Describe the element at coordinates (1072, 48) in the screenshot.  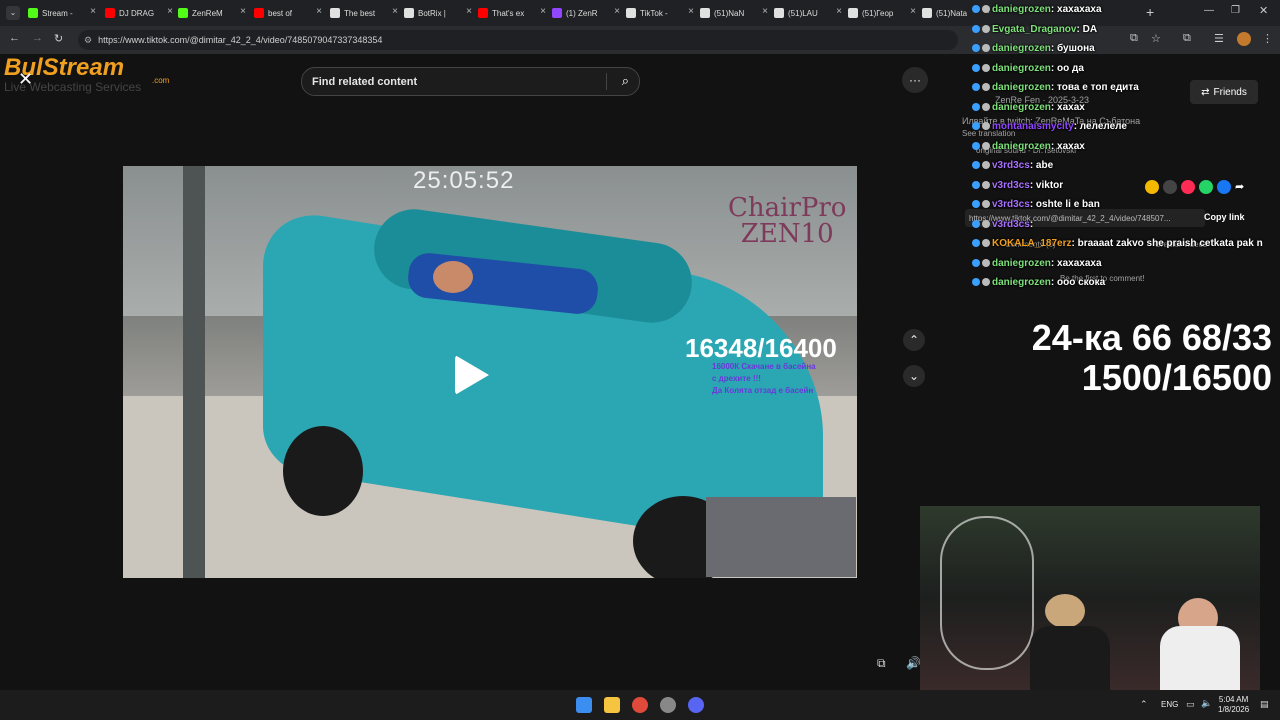
I see `chat-text: : бушона` at that location.